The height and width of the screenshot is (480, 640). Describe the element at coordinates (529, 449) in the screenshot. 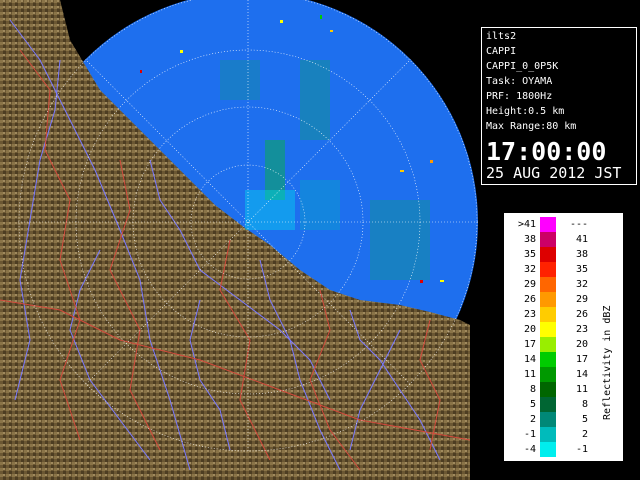

I see `legend-low-value: -4` at that location.